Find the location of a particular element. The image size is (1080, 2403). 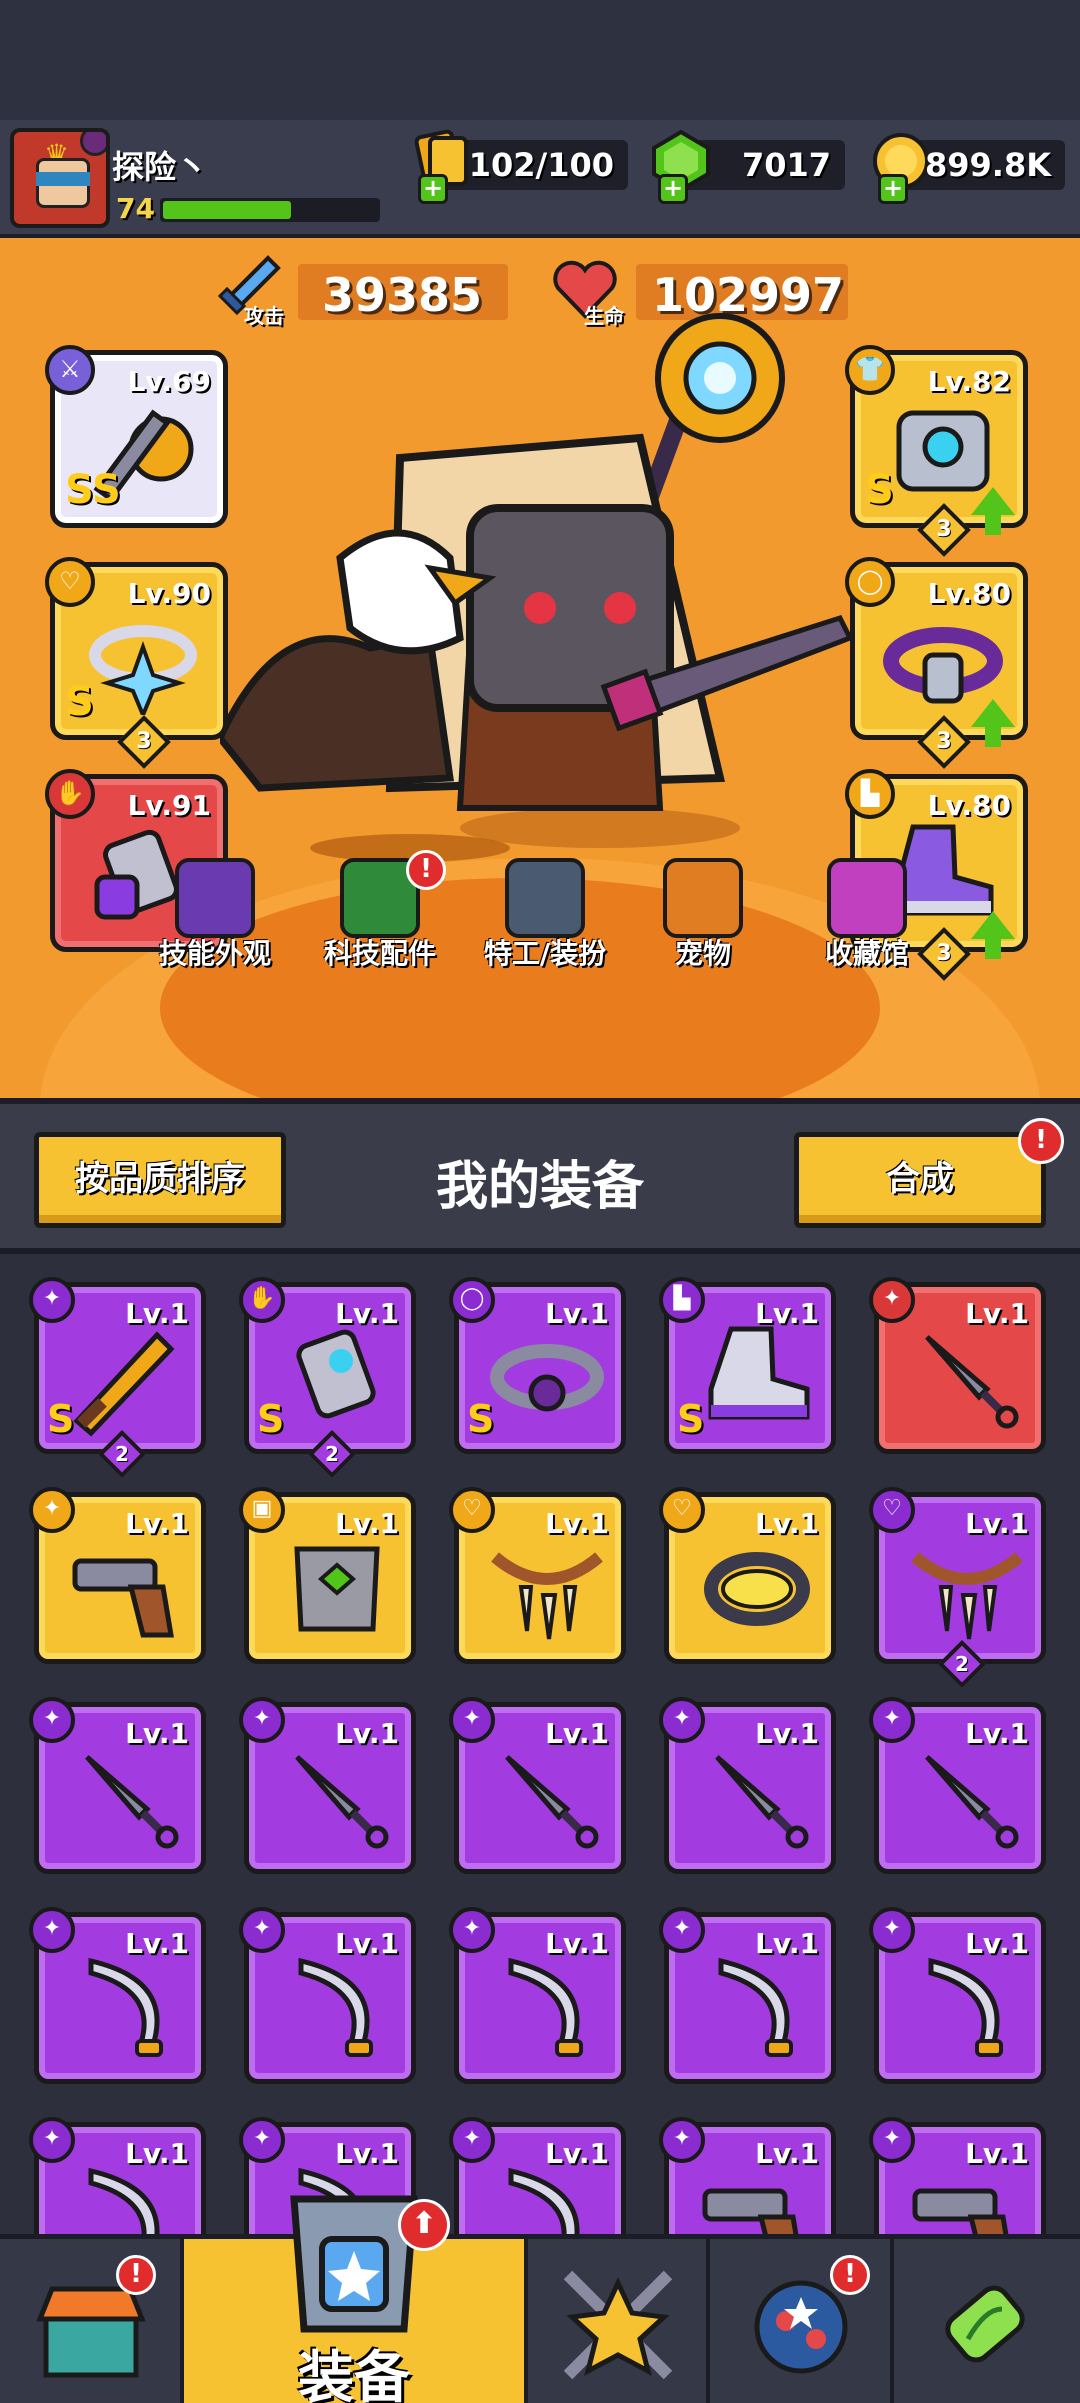

coin-counter: + 899.8K is located at coordinates (969, 168).